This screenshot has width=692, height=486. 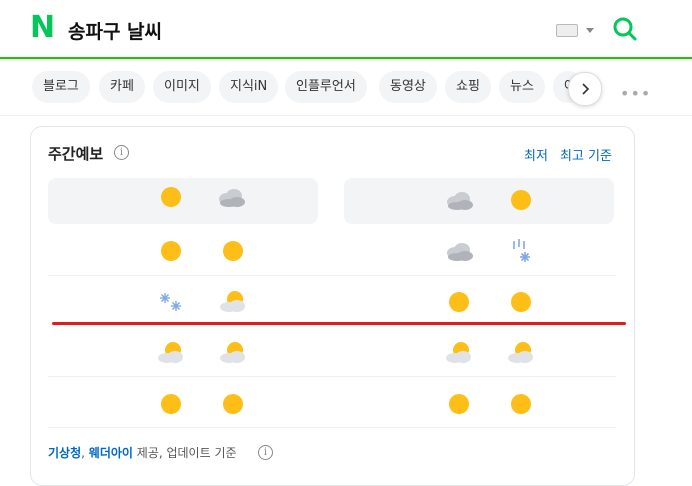 What do you see at coordinates (249, 87) in the screenshot?
I see `tab-kin: 지식iN` at bounding box center [249, 87].